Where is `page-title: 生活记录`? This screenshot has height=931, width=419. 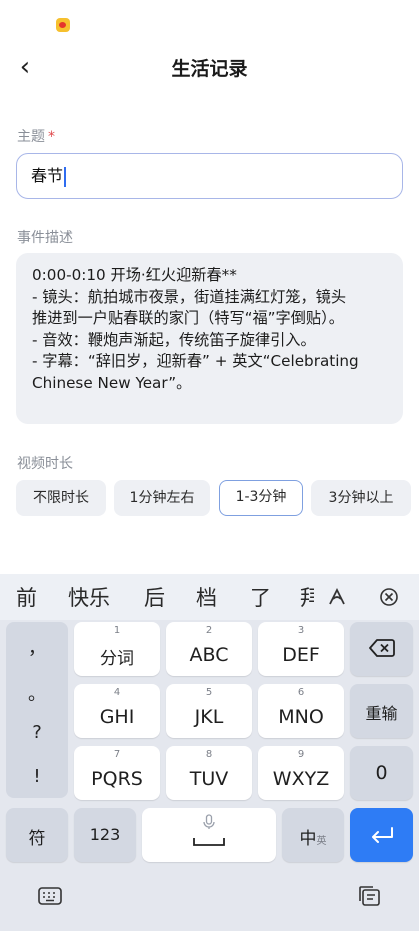
page-title: 生活记录 is located at coordinates (209, 69).